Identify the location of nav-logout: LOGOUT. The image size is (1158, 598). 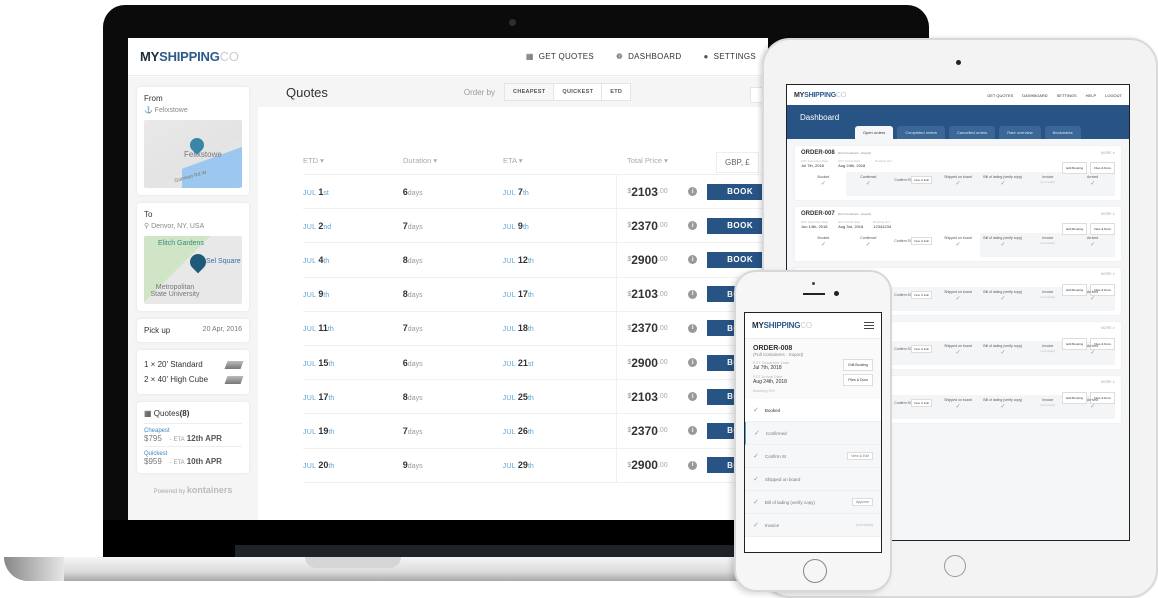
(1113, 95).